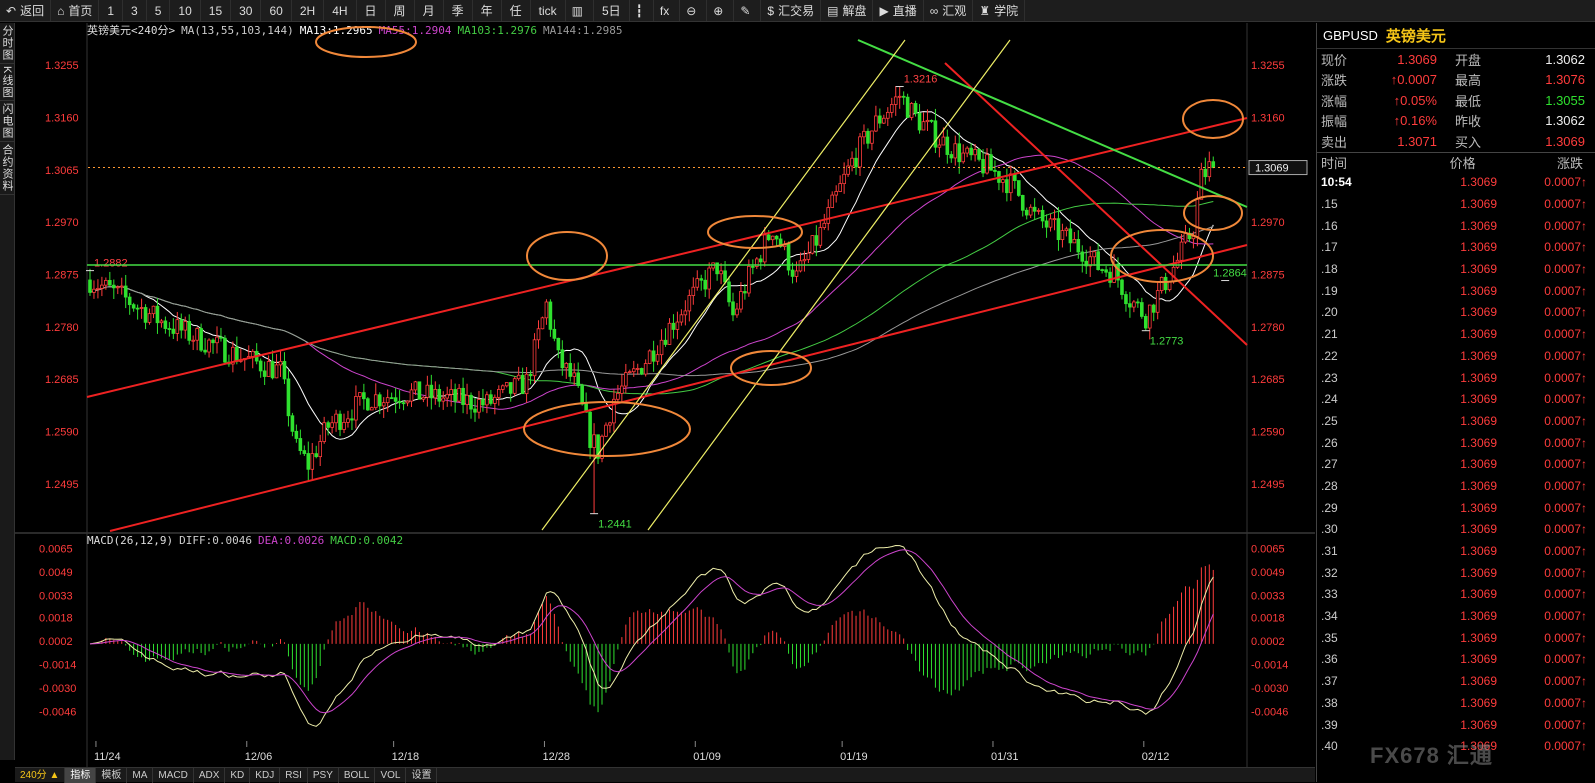  Describe the element at coordinates (487, 10) in the screenshot. I see `toolbar-item-15: 年` at that location.